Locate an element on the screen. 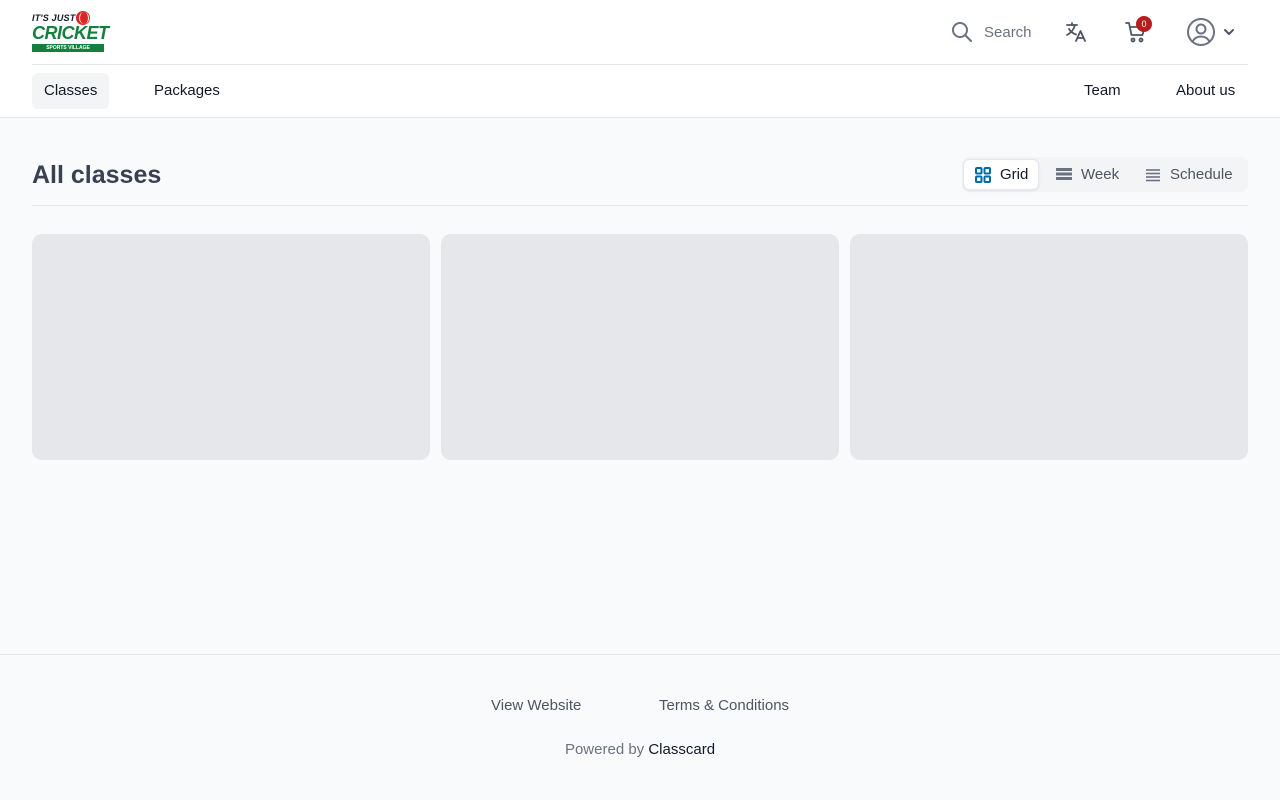  site-header: IT'S JUST CRICKET SPORTS VILLAGE Search is located at coordinates (640, 59).